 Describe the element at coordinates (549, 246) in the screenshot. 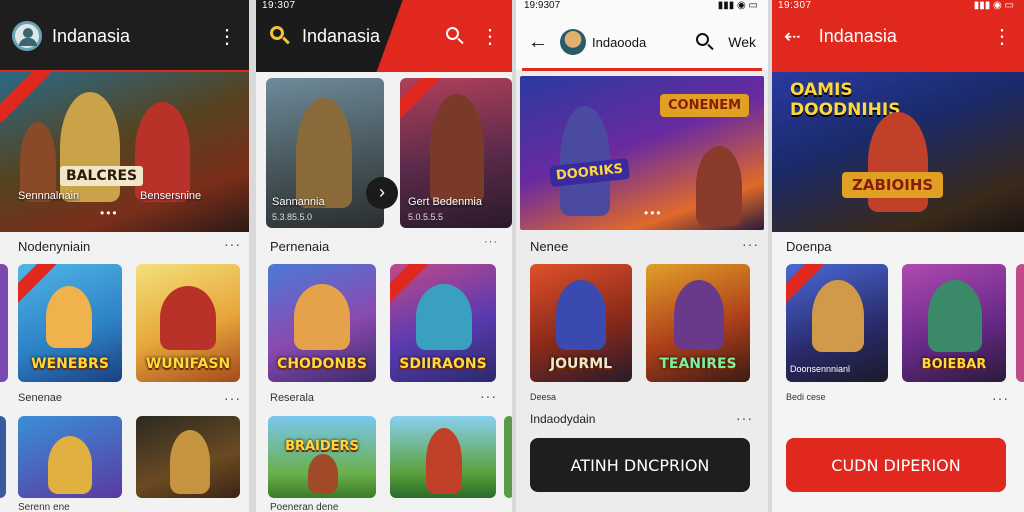

I see `section-heading: Nenee` at that location.